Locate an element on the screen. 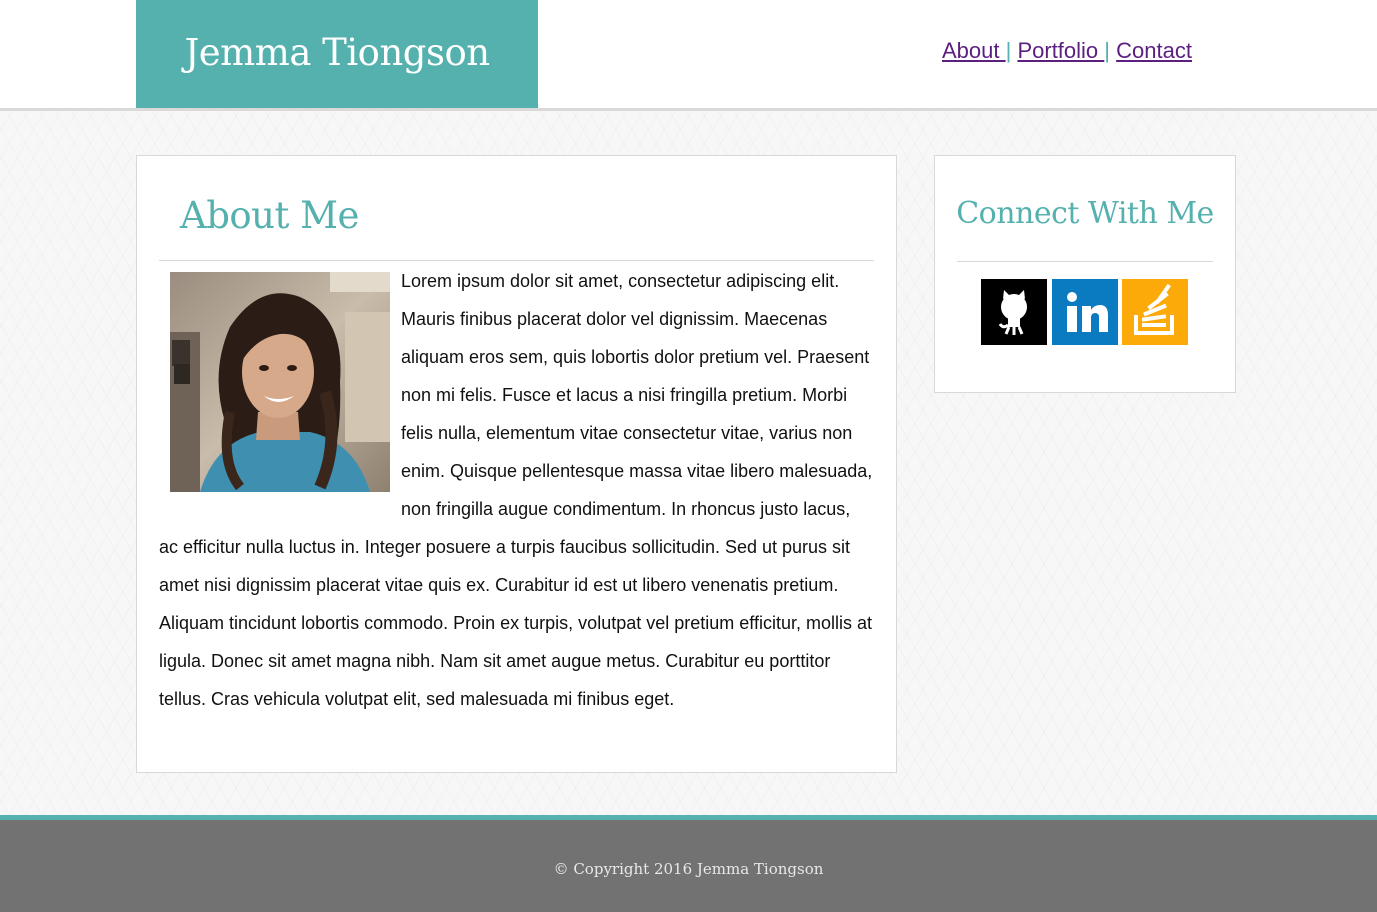  github-link is located at coordinates (1014, 312).